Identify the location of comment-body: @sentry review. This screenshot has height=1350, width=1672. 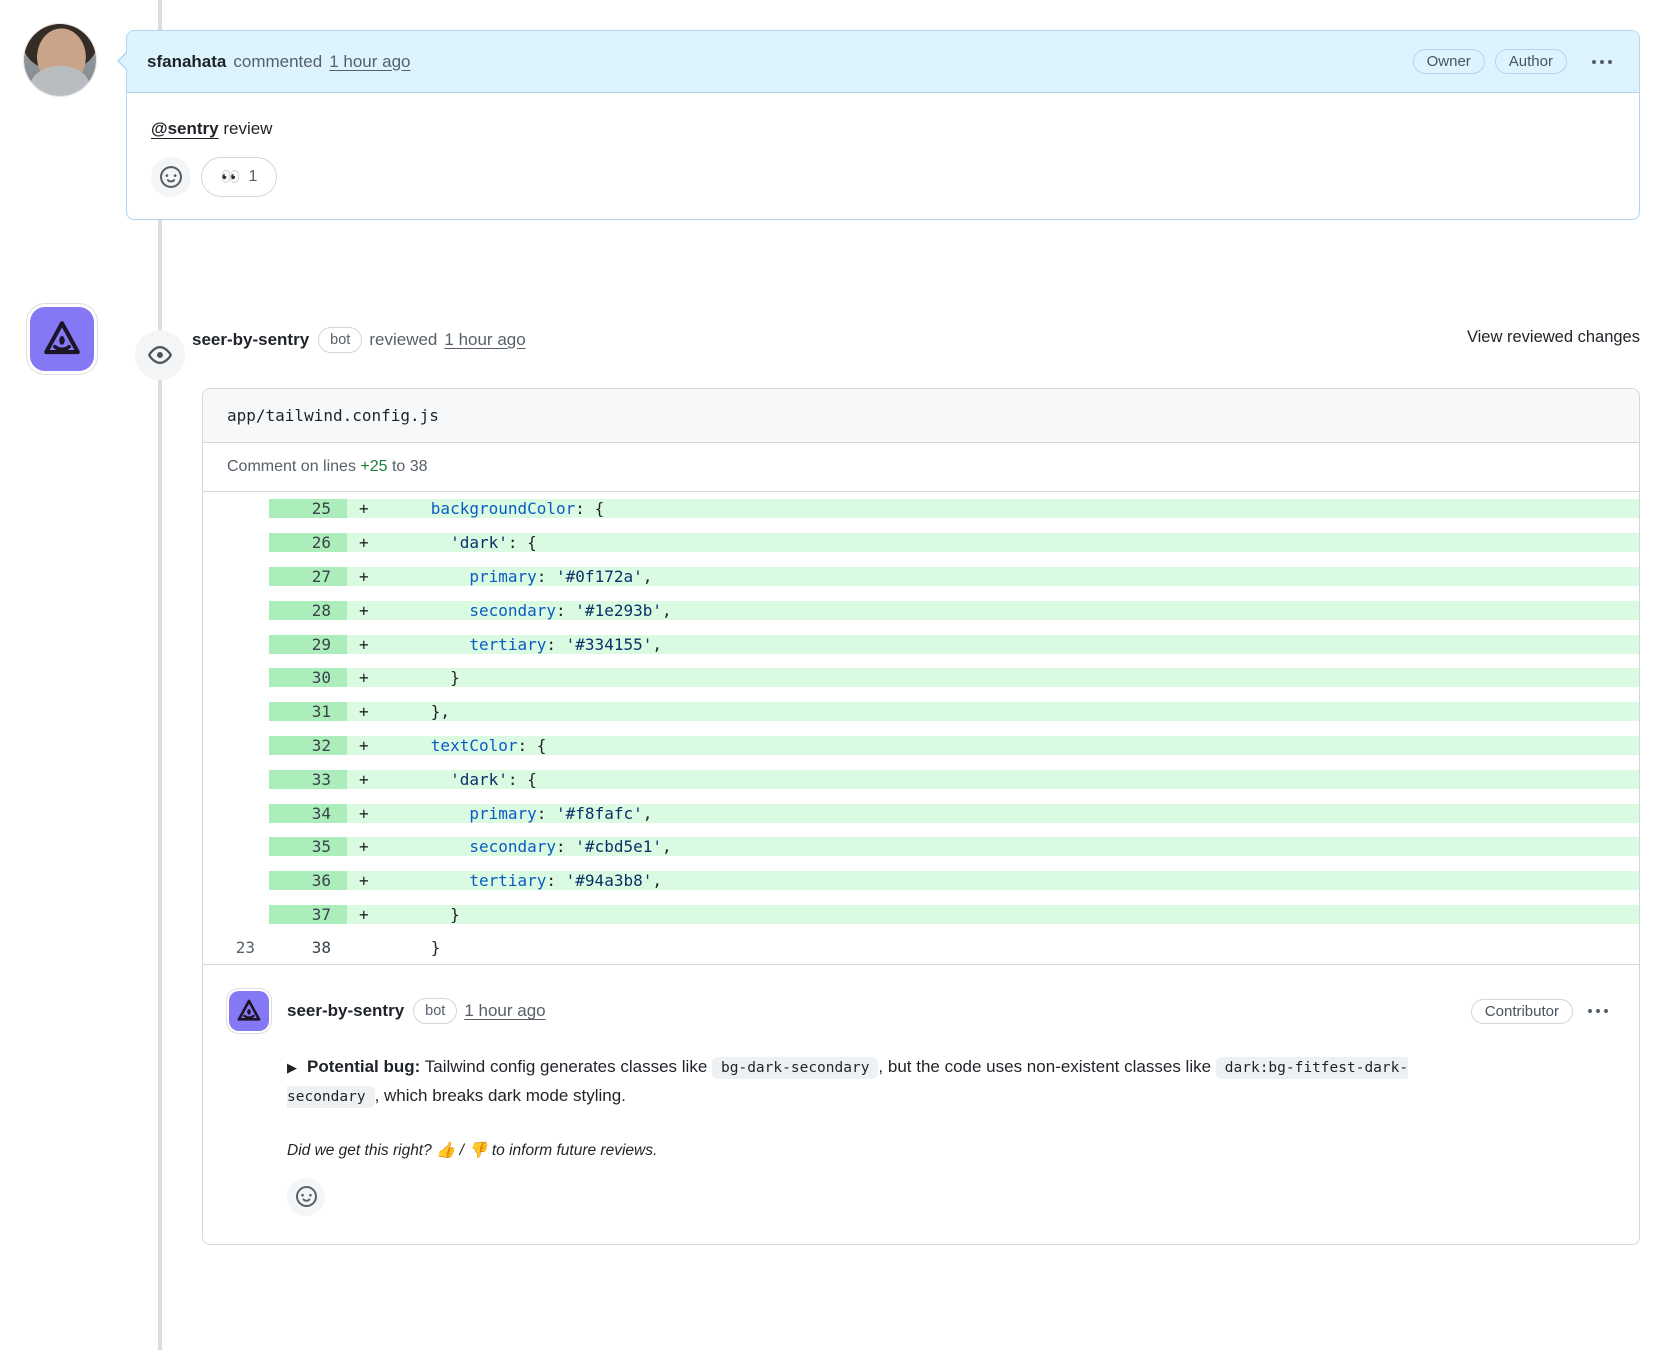
(883, 119).